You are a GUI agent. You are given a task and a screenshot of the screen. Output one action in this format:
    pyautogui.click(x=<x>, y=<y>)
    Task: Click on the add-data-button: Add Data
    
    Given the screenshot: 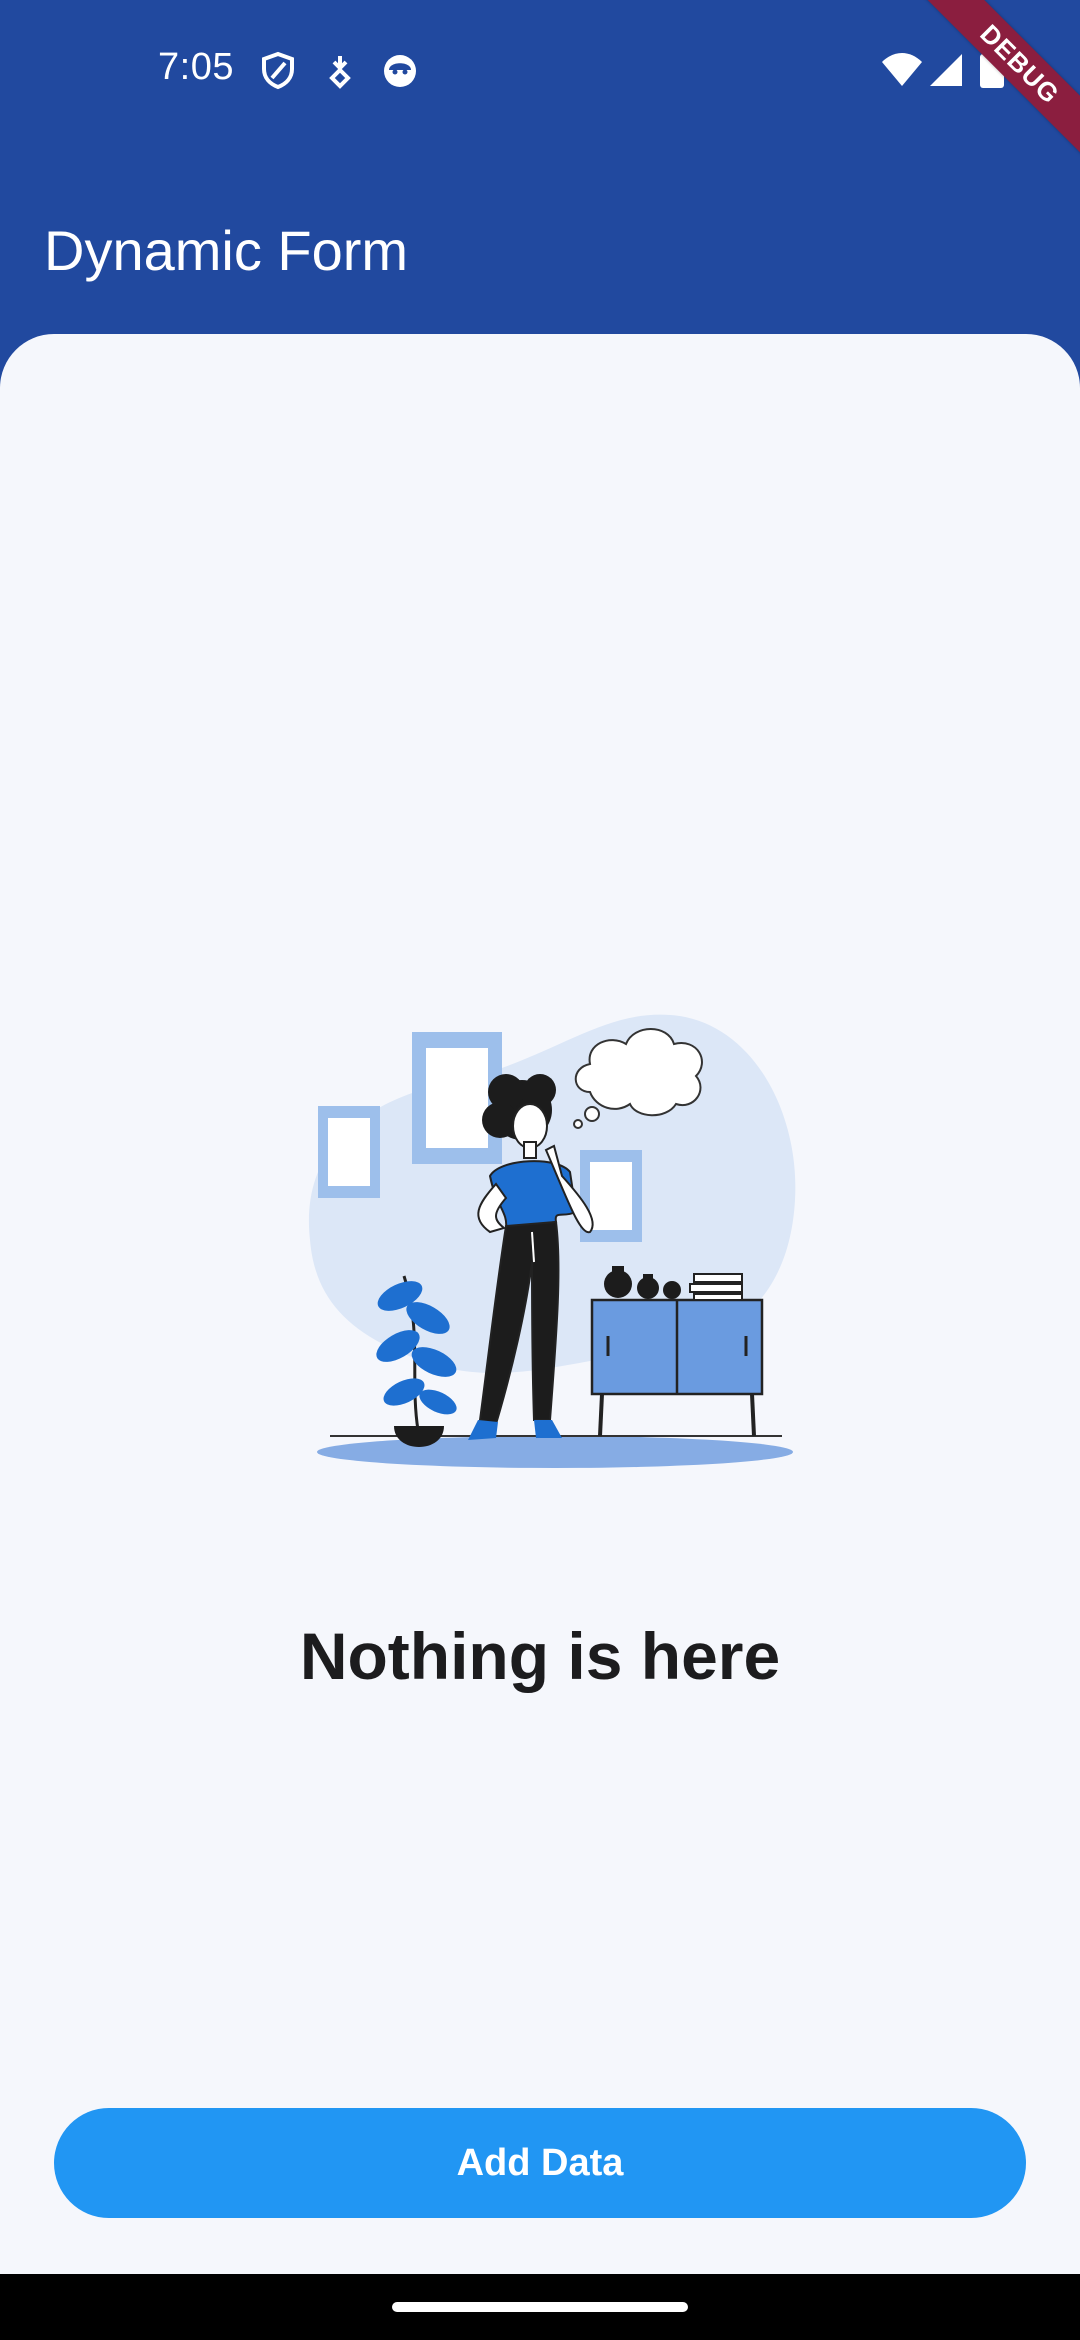 What is the action you would take?
    pyautogui.click(x=540, y=2163)
    